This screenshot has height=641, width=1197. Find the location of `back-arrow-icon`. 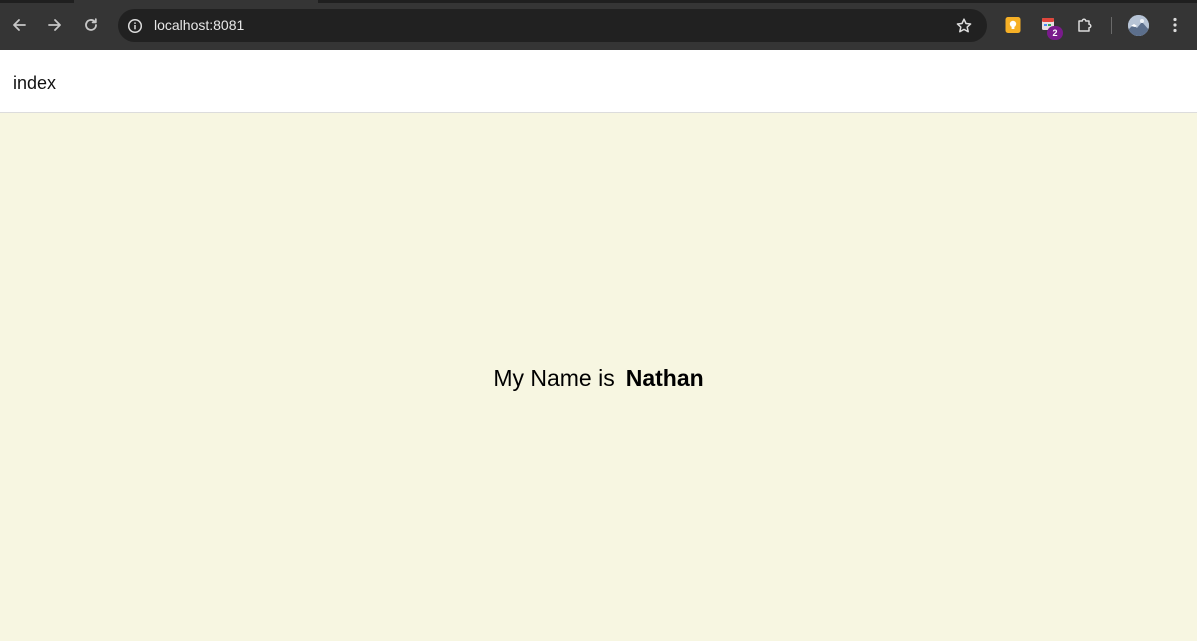

back-arrow-icon is located at coordinates (19, 25).